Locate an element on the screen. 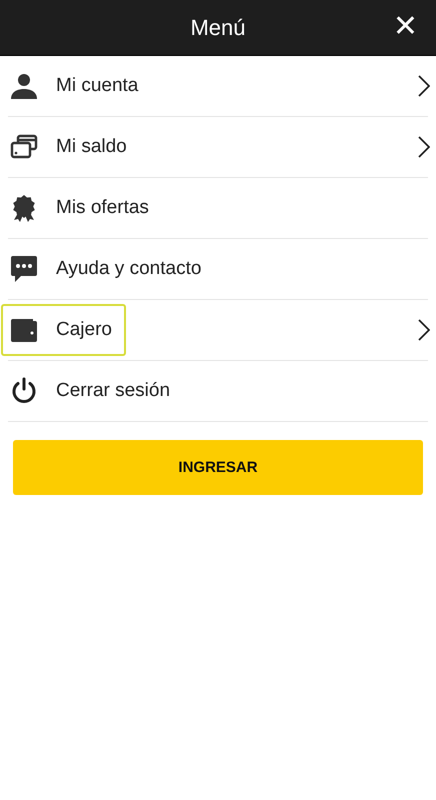 The image size is (436, 800). menu-item: Cajero is located at coordinates (63, 330).